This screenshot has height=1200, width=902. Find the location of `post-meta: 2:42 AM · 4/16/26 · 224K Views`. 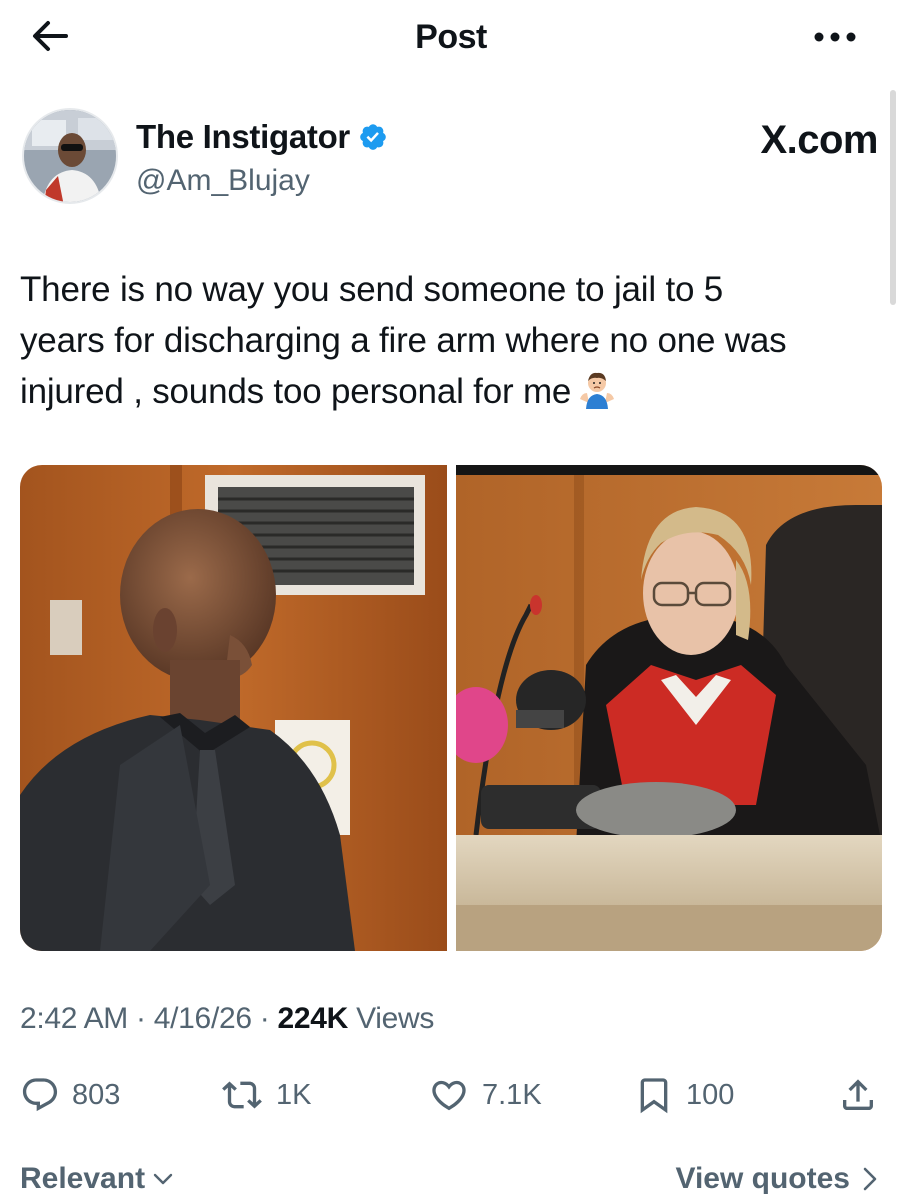

post-meta: 2:42 AM · 4/16/26 · 224K Views is located at coordinates (227, 1019).